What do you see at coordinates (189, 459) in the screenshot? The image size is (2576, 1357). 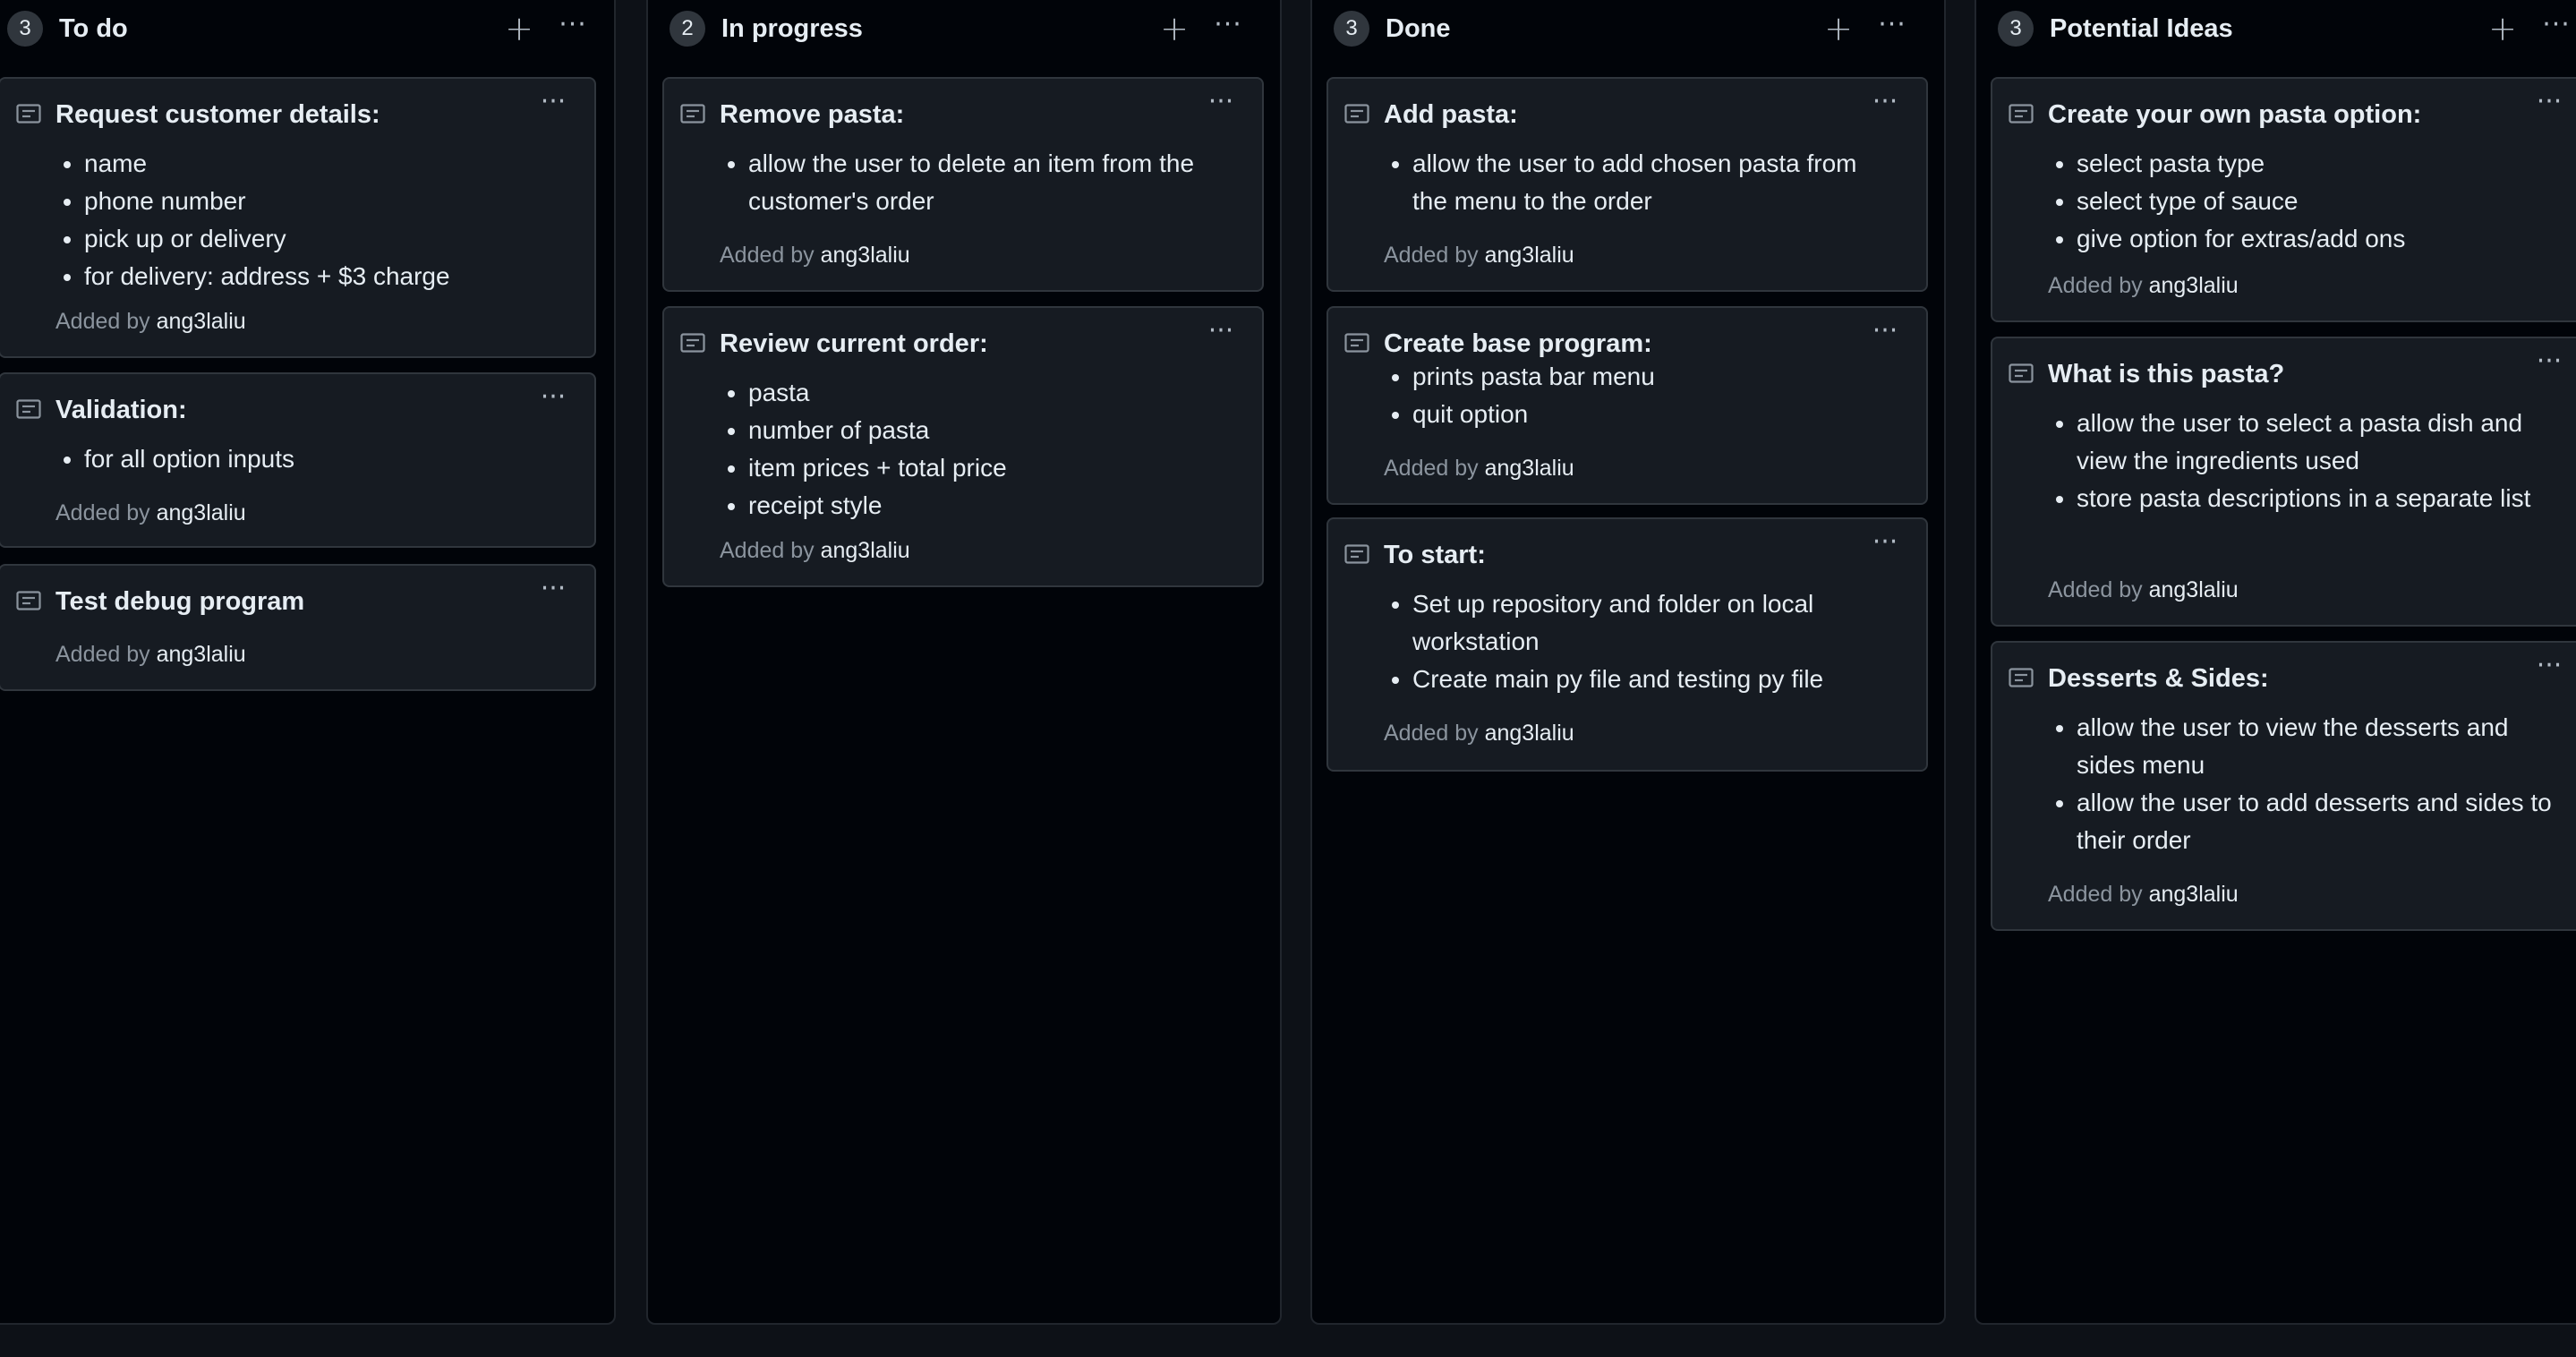 I see `list-item: for all option inputs` at bounding box center [189, 459].